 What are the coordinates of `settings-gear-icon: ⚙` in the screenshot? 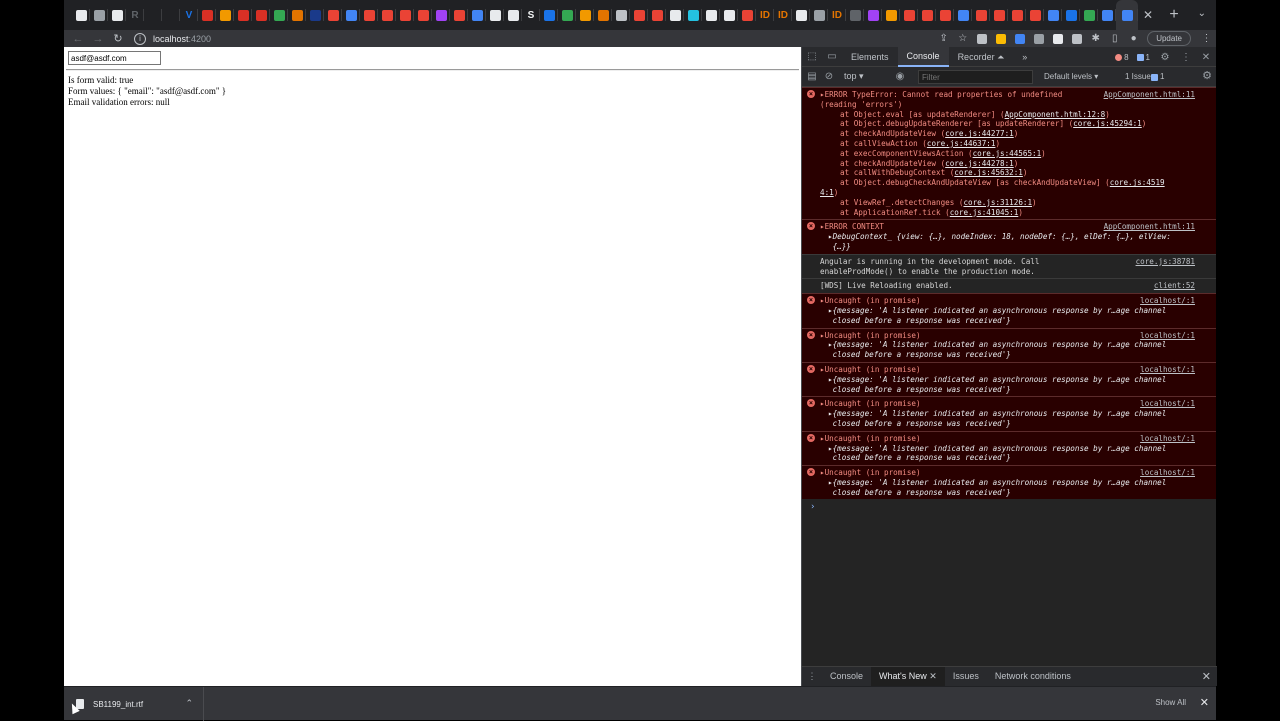 It's located at (1165, 57).